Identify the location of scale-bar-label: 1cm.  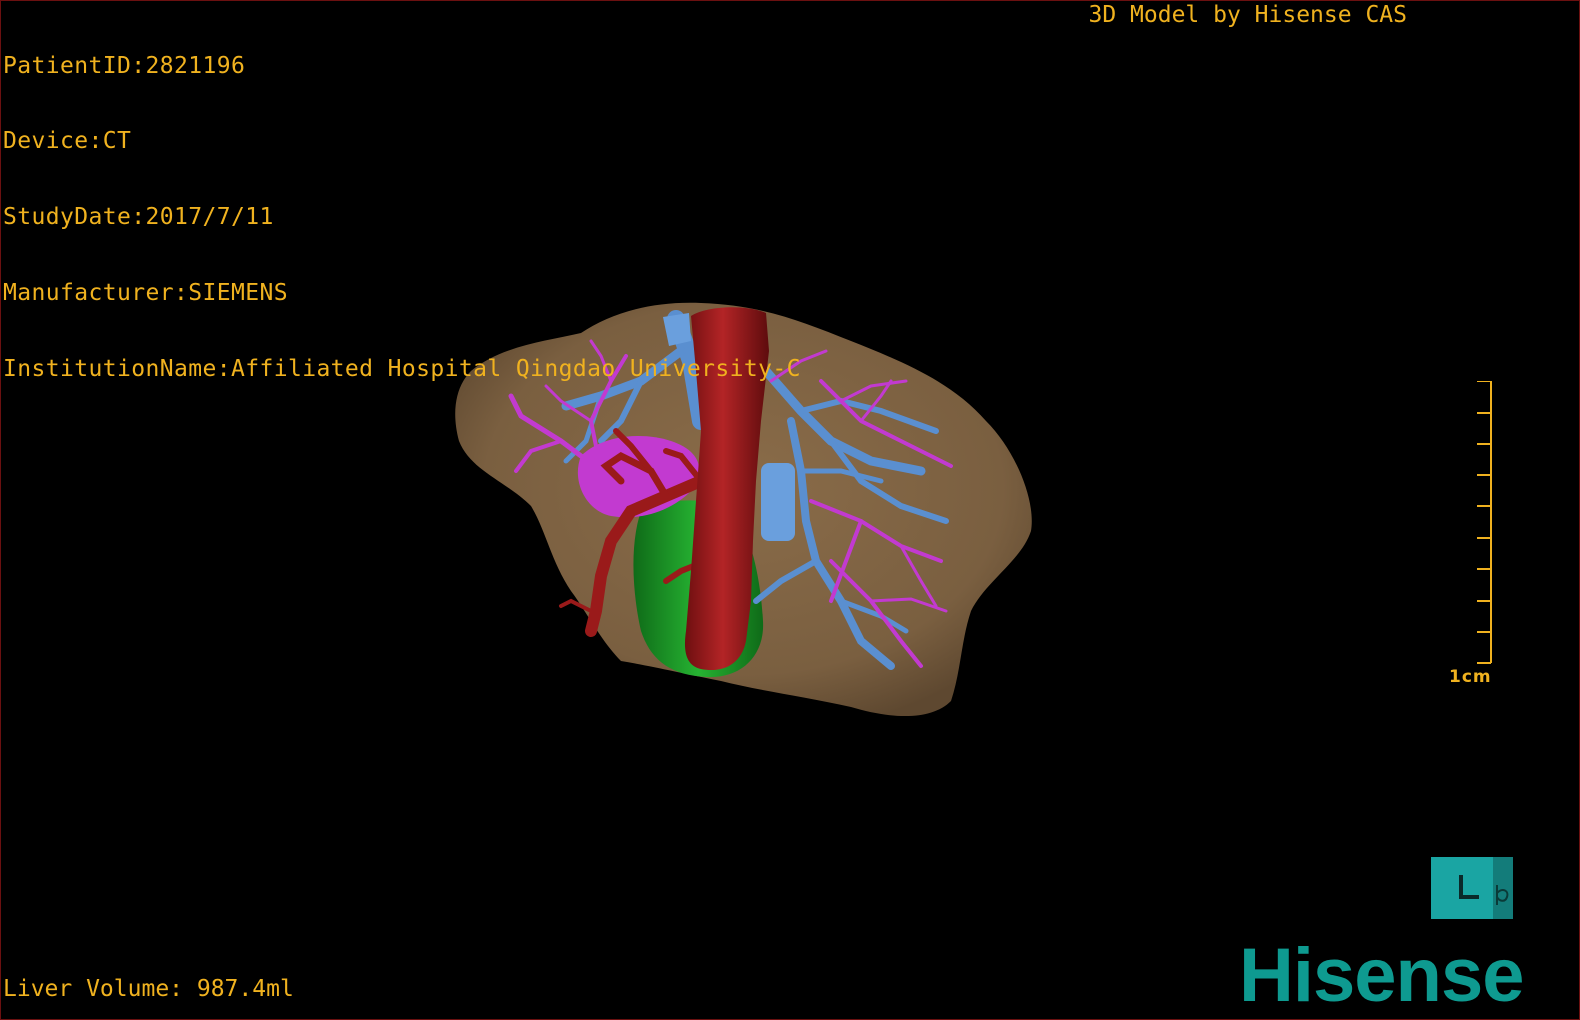
(1470, 677).